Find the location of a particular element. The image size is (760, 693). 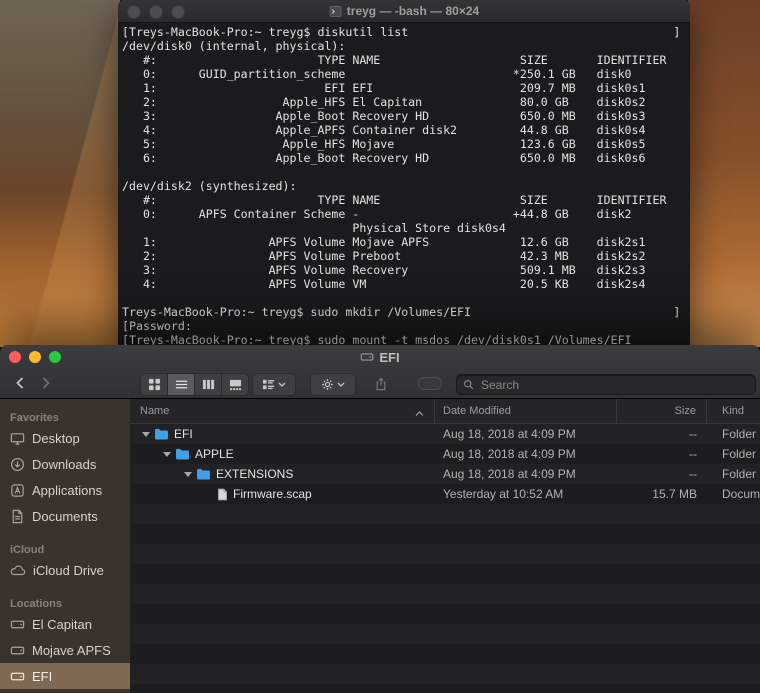

file-name: Firmware.scap is located at coordinates (272, 494).